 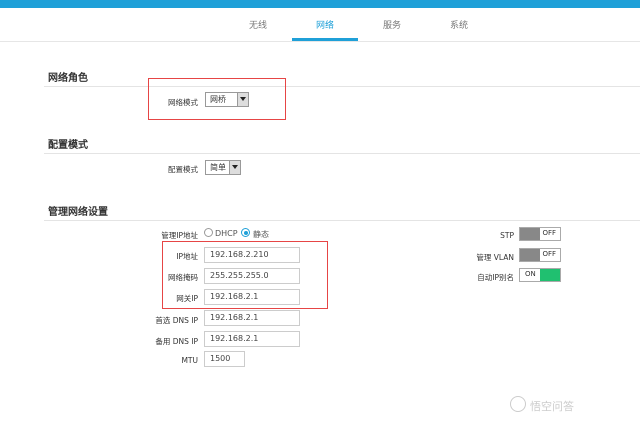 I want to click on active-tab-indicator, so click(x=325, y=39).